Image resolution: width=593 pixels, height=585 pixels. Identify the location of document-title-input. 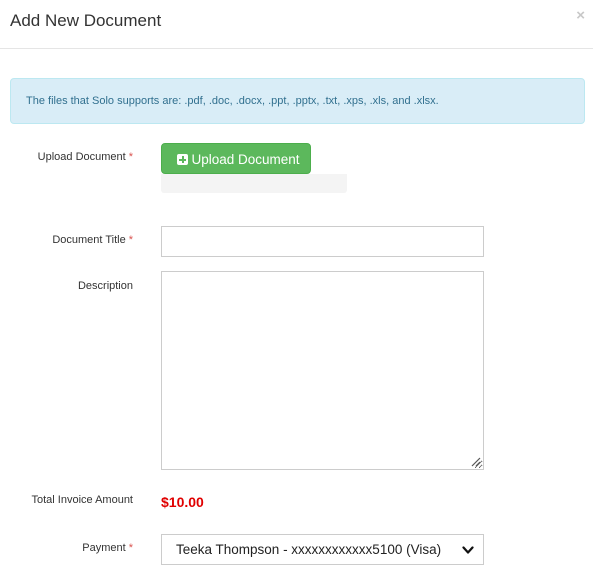
(322, 241).